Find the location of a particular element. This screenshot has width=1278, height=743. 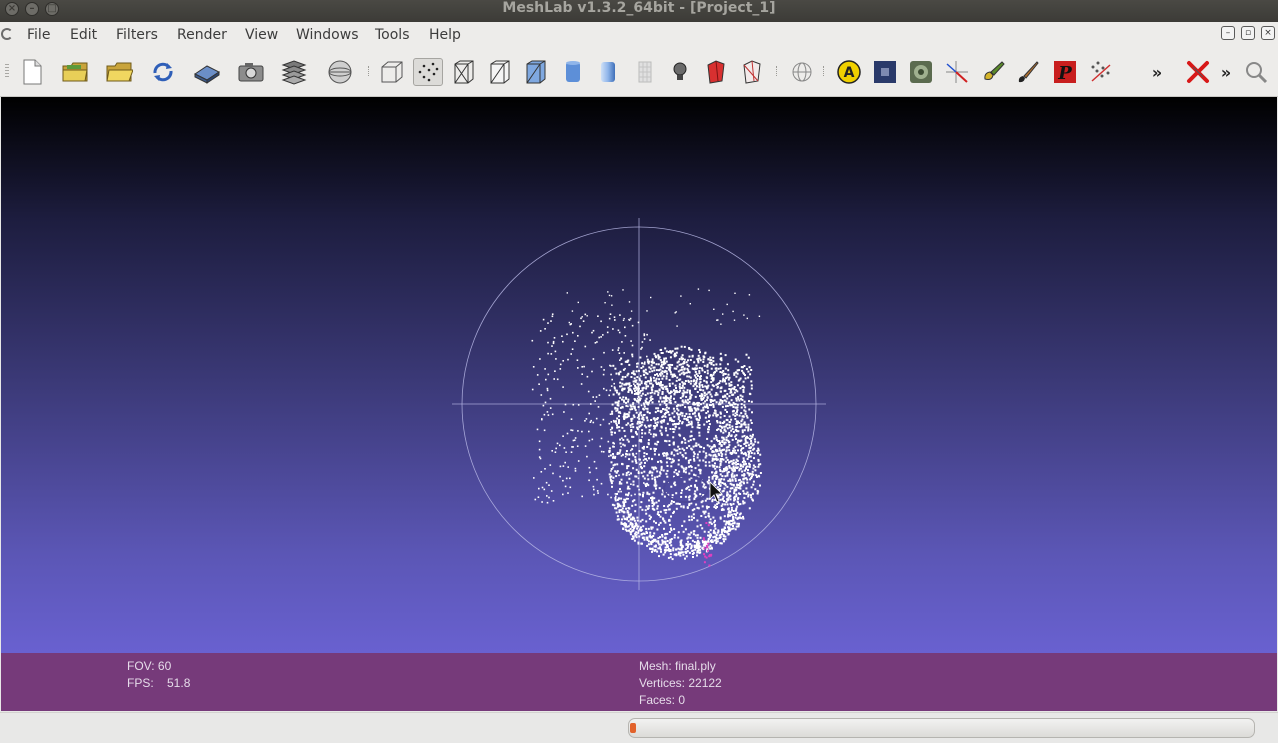

menu-render: Render is located at coordinates (202, 35).